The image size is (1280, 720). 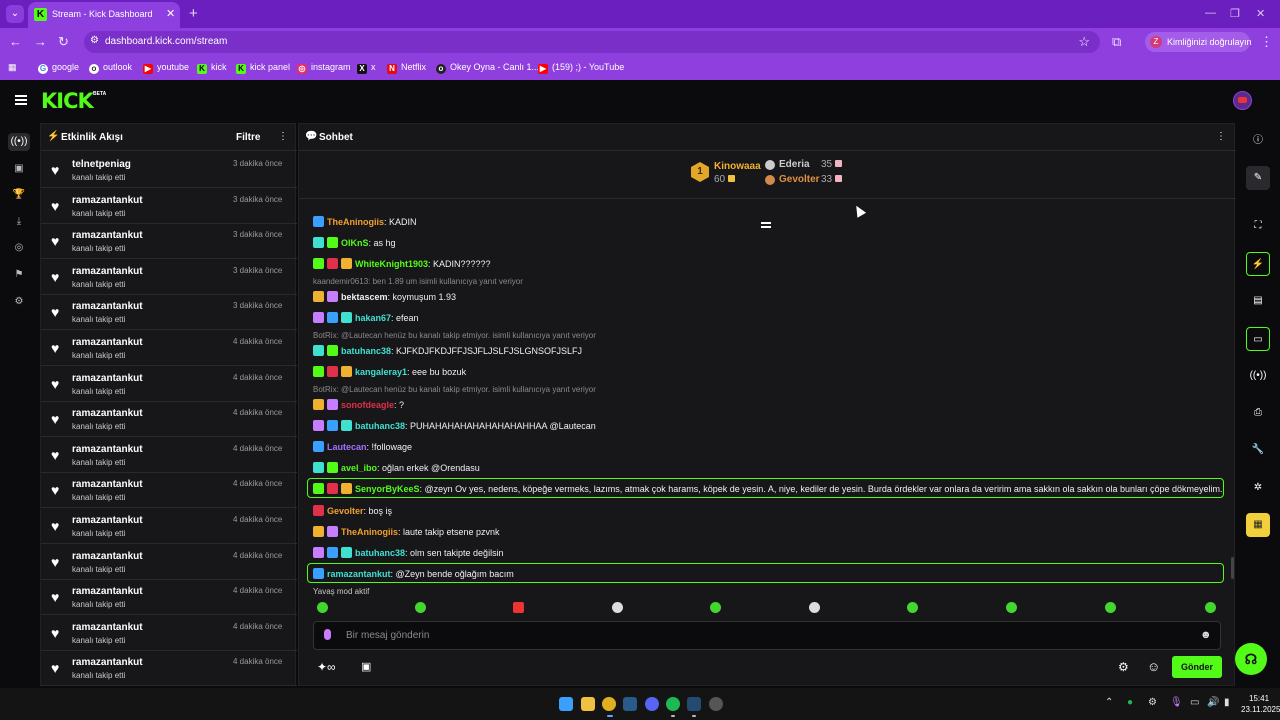 What do you see at coordinates (19, 169) in the screenshot?
I see `analytics-nav-icon: ▣` at bounding box center [19, 169].